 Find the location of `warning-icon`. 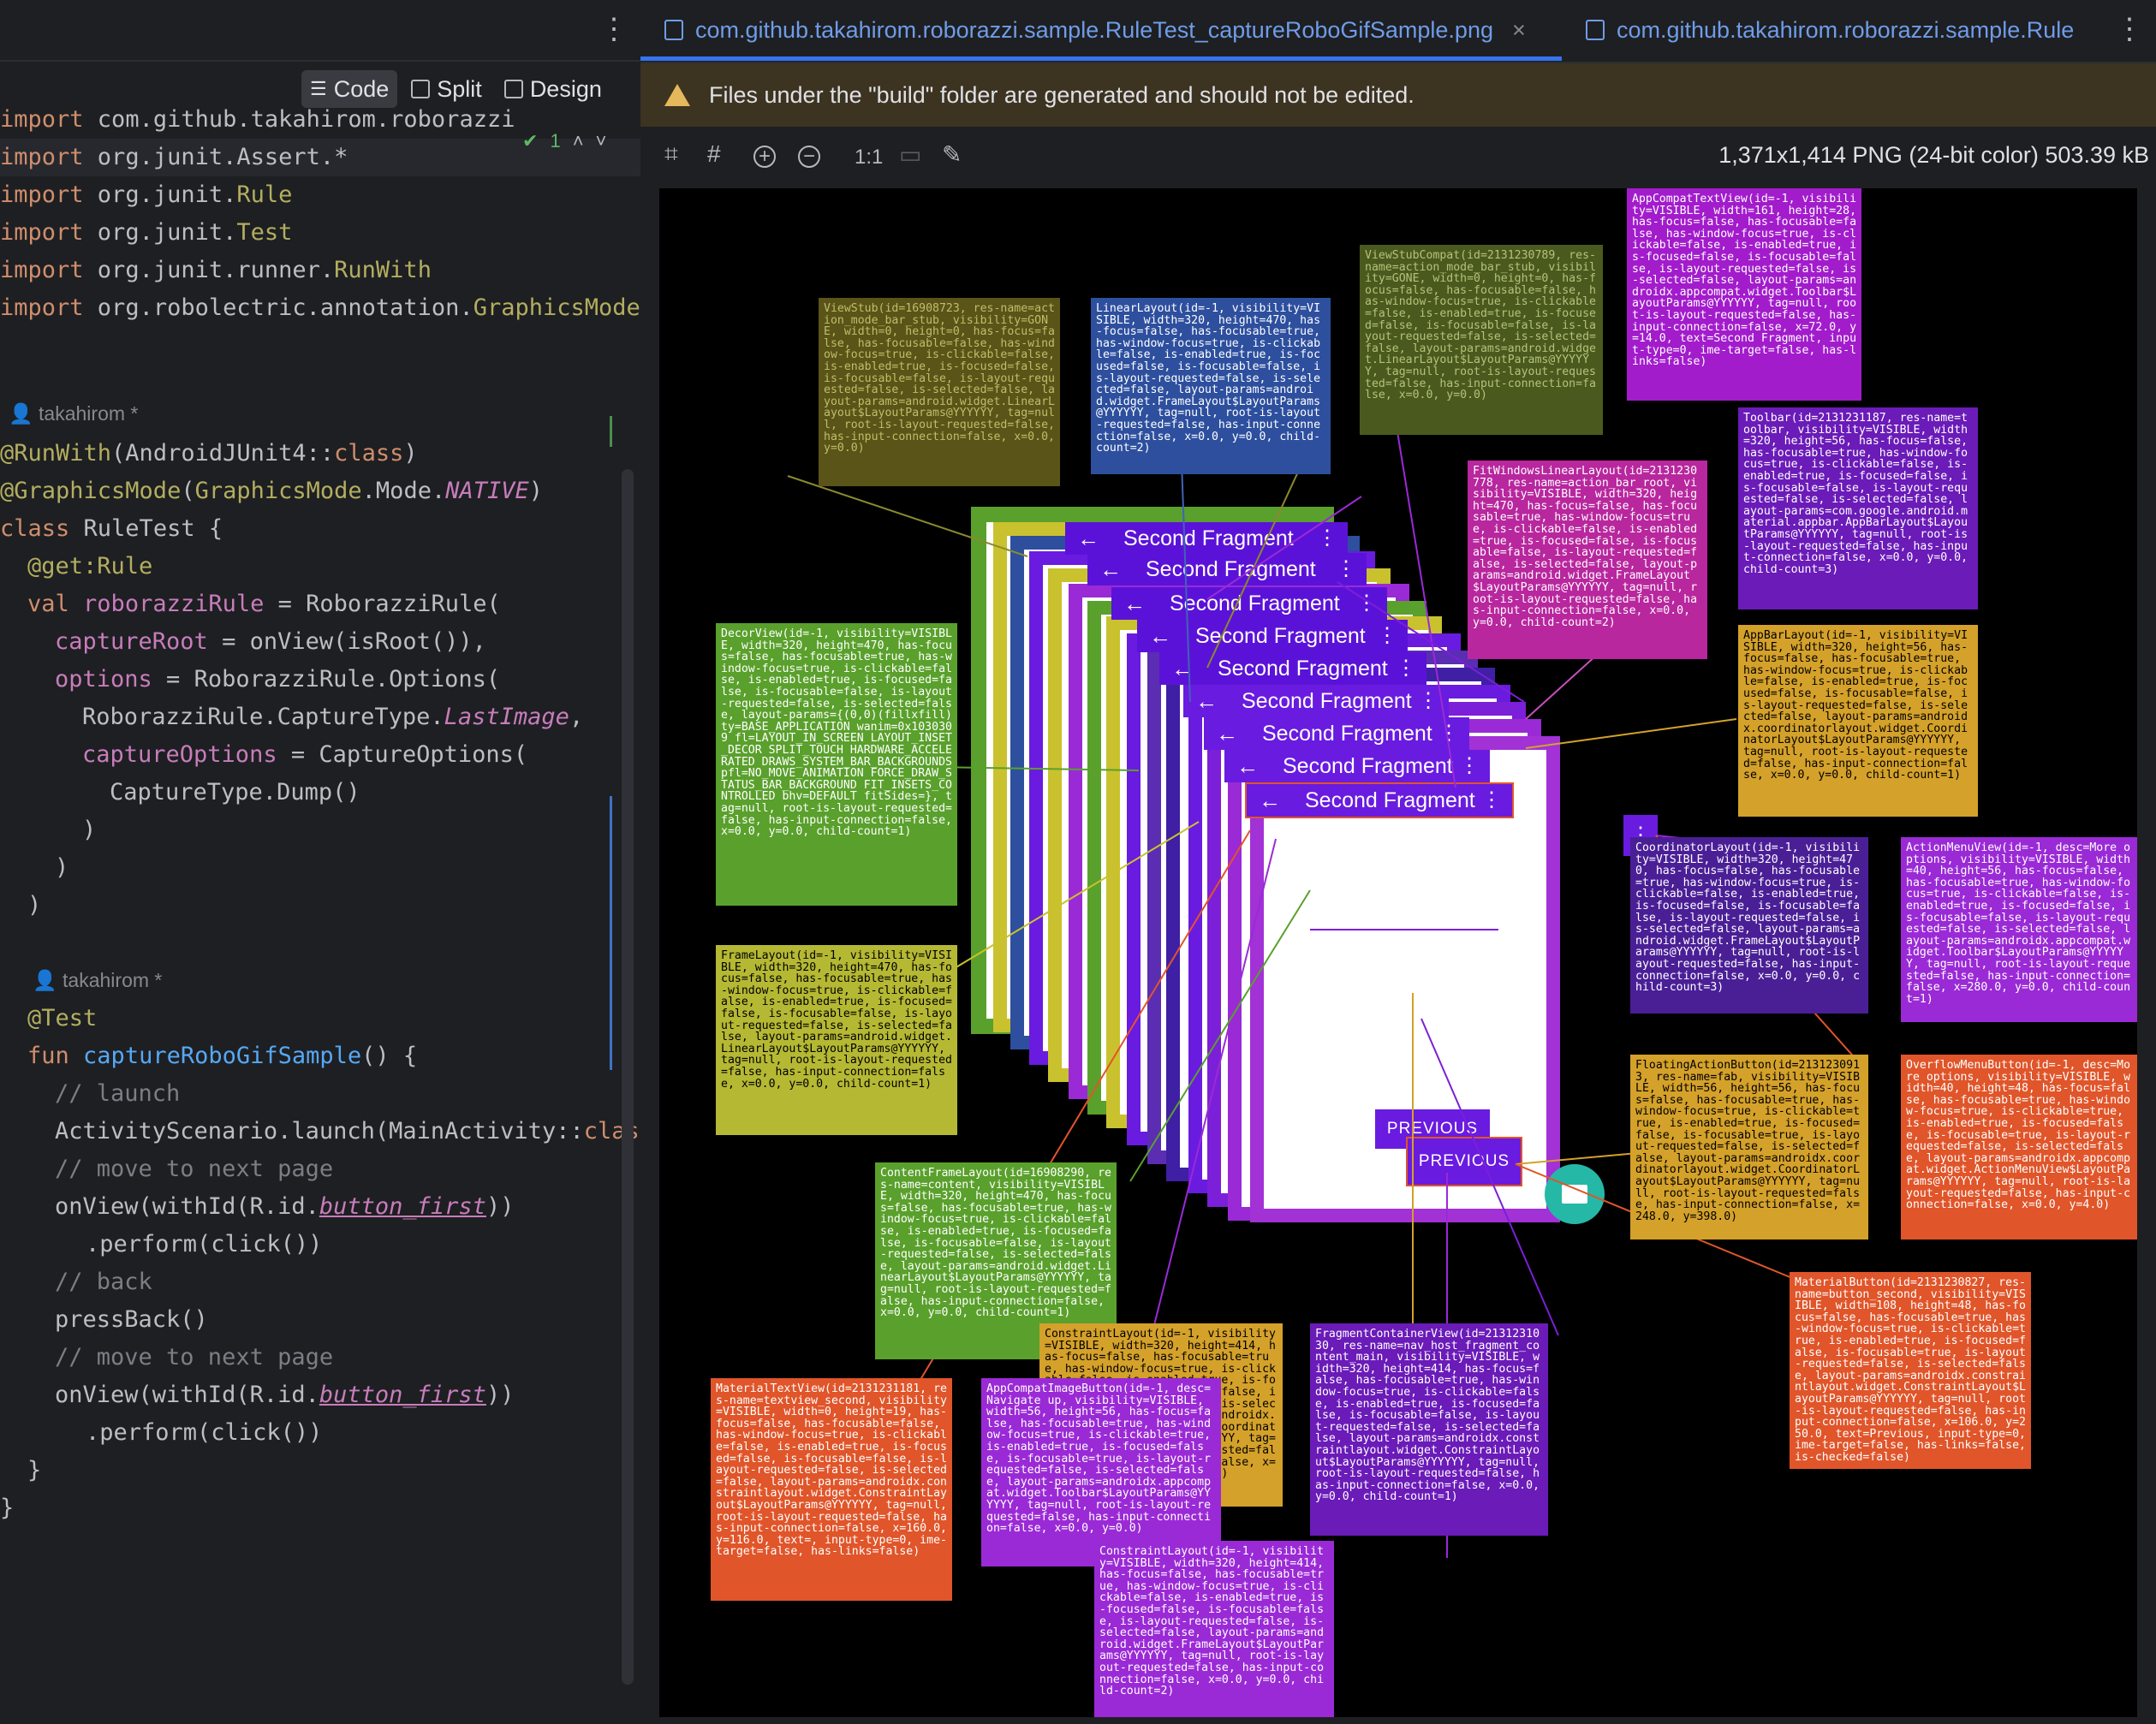

warning-icon is located at coordinates (677, 95).